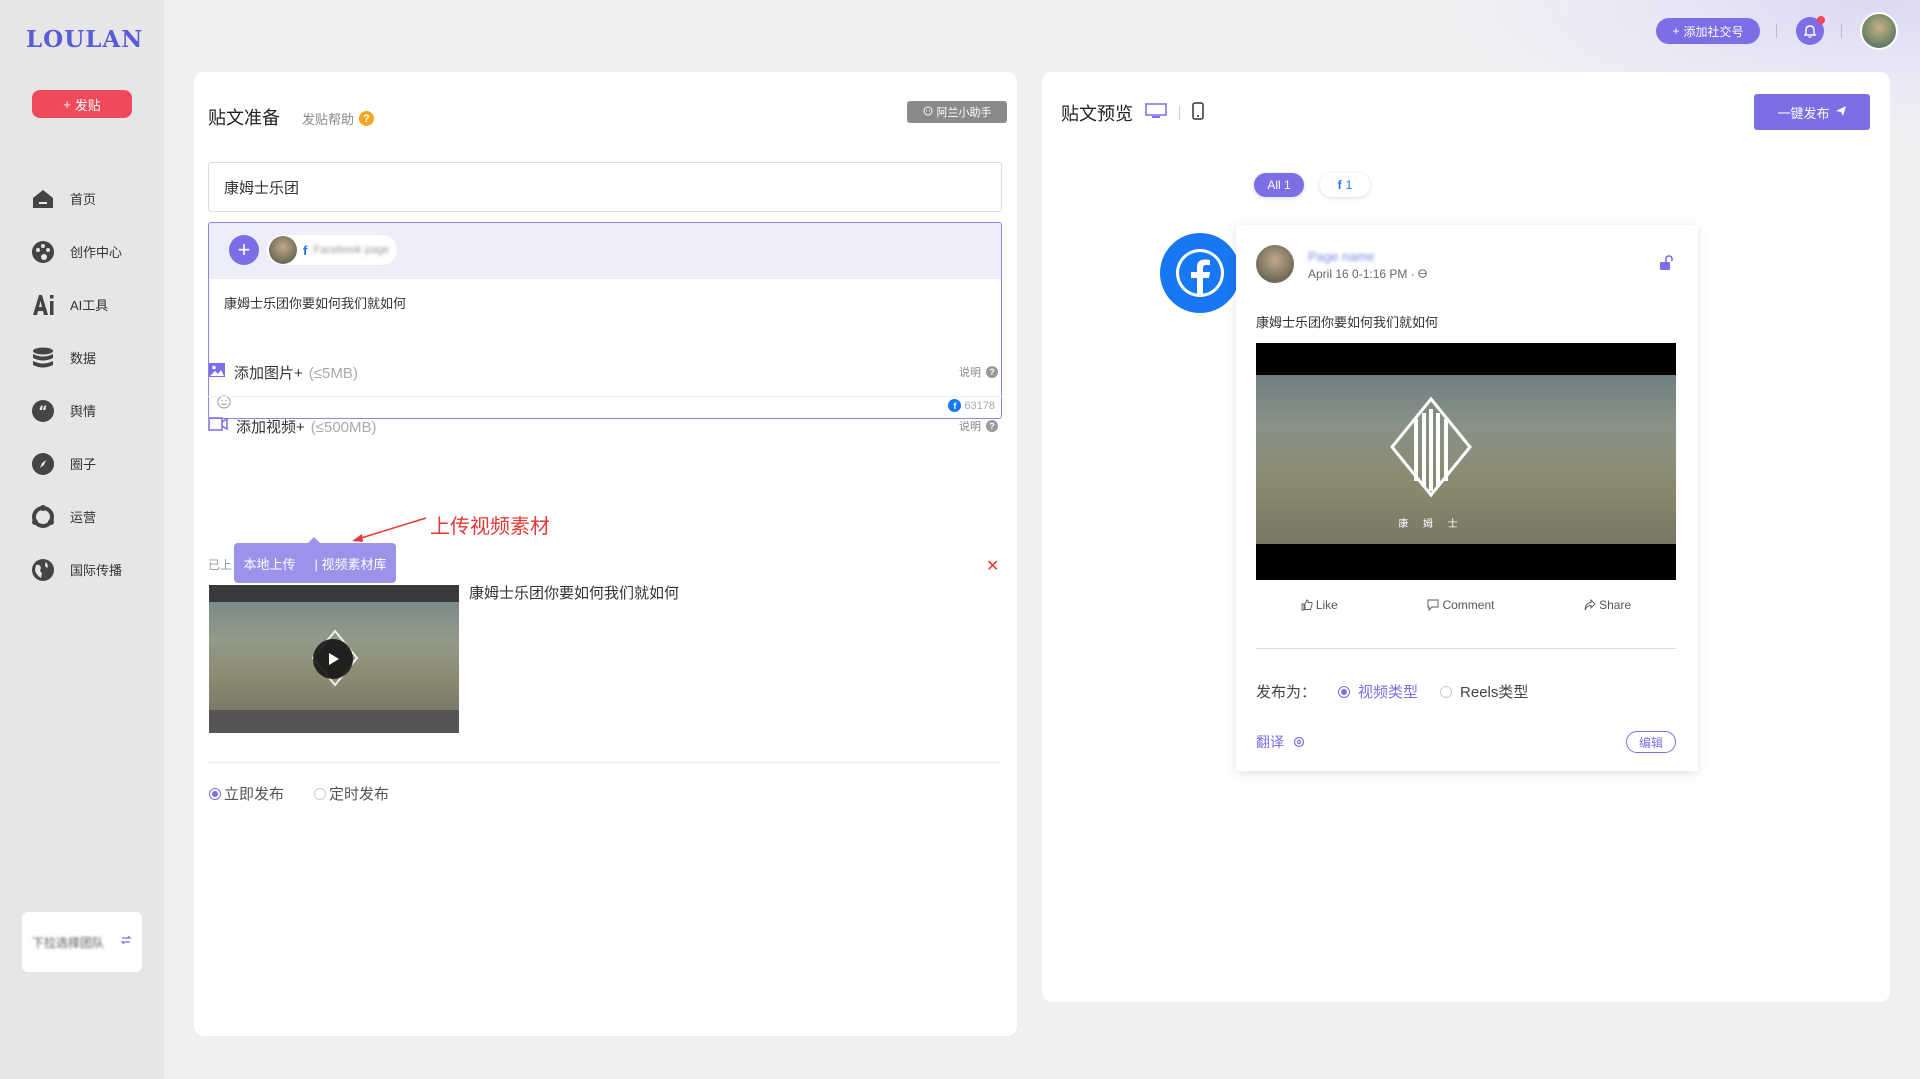  I want to click on palette-icon, so click(43, 252).